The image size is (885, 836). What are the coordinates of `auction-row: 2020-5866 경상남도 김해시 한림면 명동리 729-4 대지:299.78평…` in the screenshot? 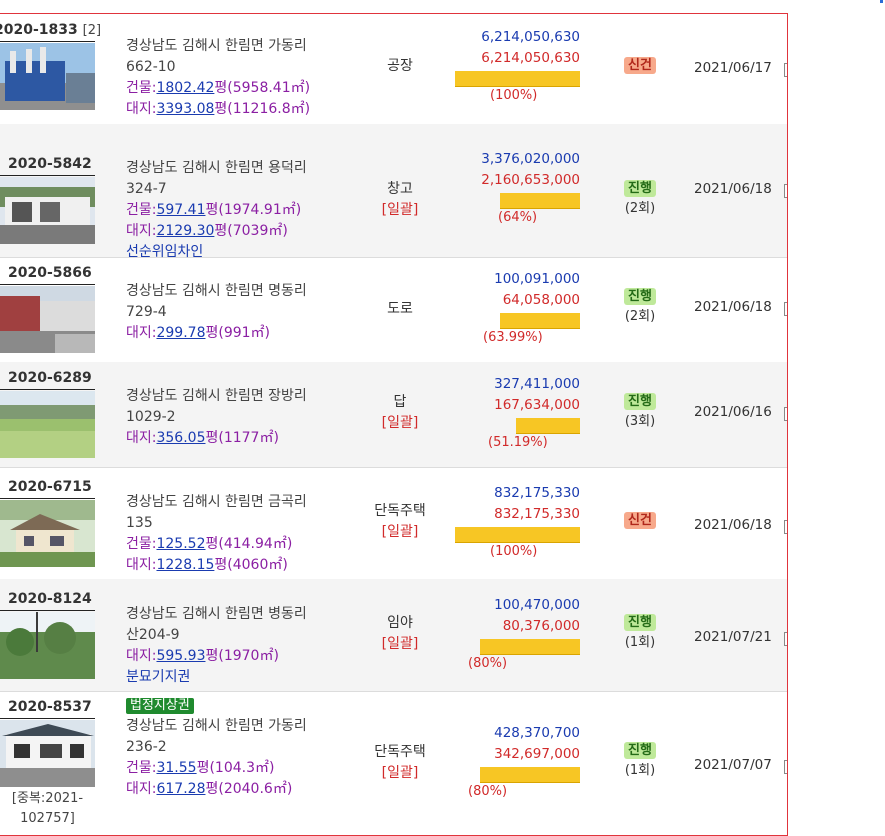 It's located at (393, 310).